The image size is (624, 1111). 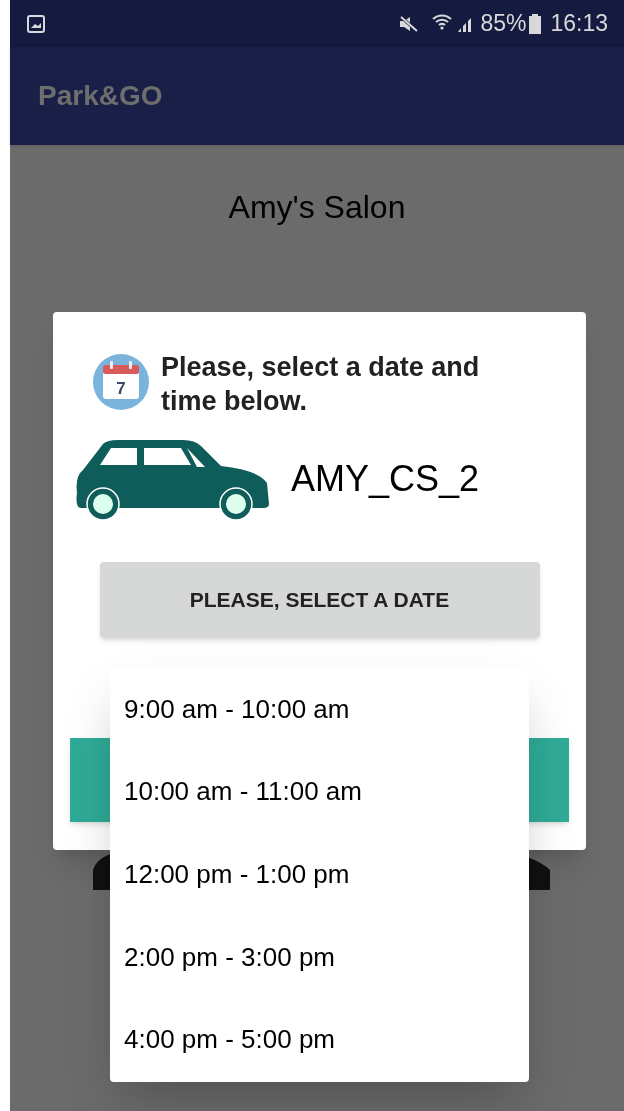 What do you see at coordinates (579, 24) in the screenshot?
I see `clock: 16:13` at bounding box center [579, 24].